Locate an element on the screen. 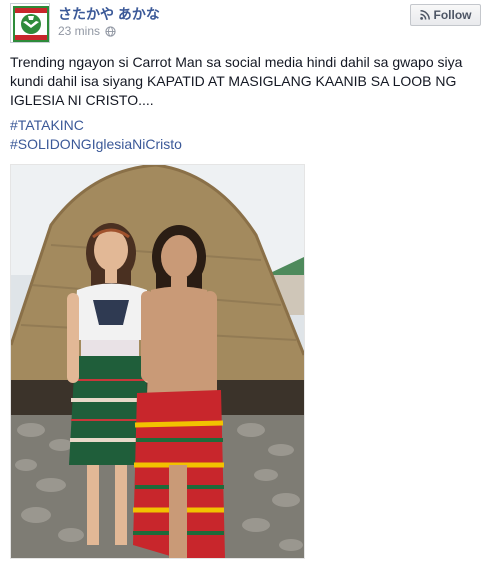 The height and width of the screenshot is (563, 485). post-timestamp: 23 mins is located at coordinates (79, 31).